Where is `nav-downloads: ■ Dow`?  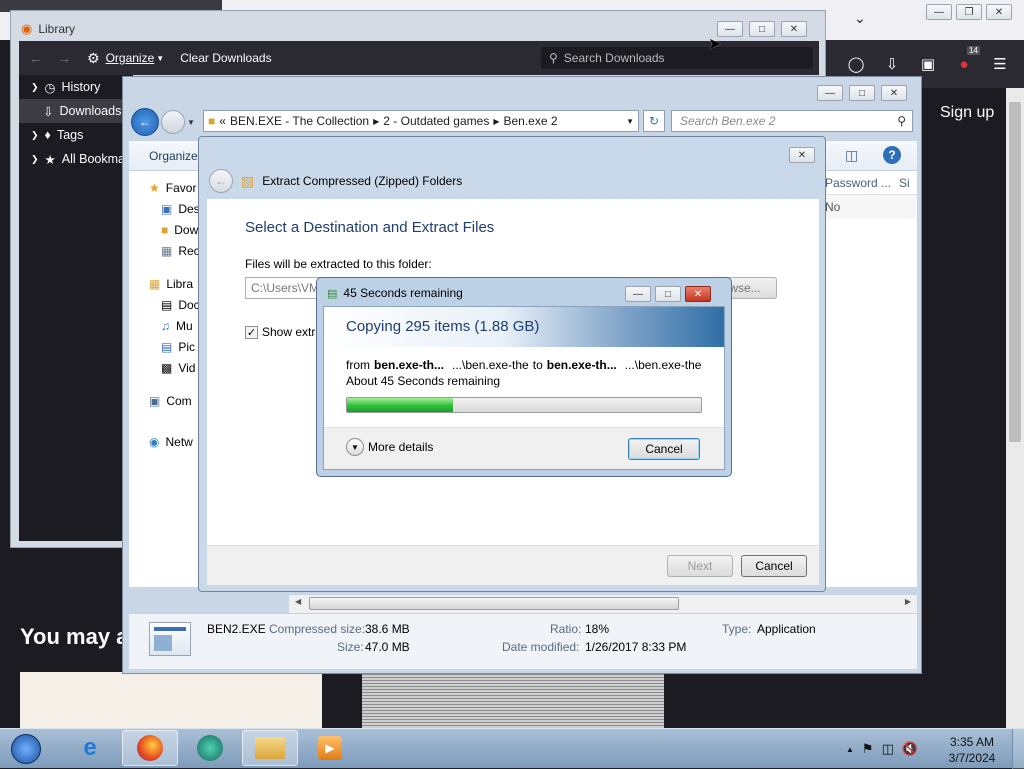 nav-downloads: ■ Dow is located at coordinates (165, 229).